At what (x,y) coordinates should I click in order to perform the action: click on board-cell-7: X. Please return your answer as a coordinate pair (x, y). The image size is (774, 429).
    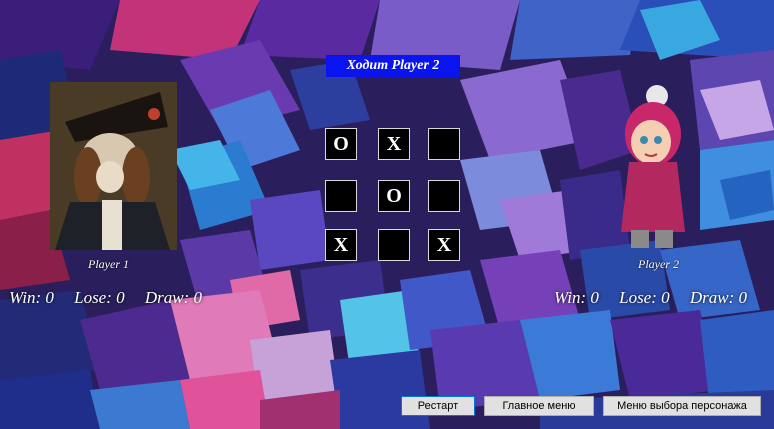
    Looking at the image, I should click on (341, 245).